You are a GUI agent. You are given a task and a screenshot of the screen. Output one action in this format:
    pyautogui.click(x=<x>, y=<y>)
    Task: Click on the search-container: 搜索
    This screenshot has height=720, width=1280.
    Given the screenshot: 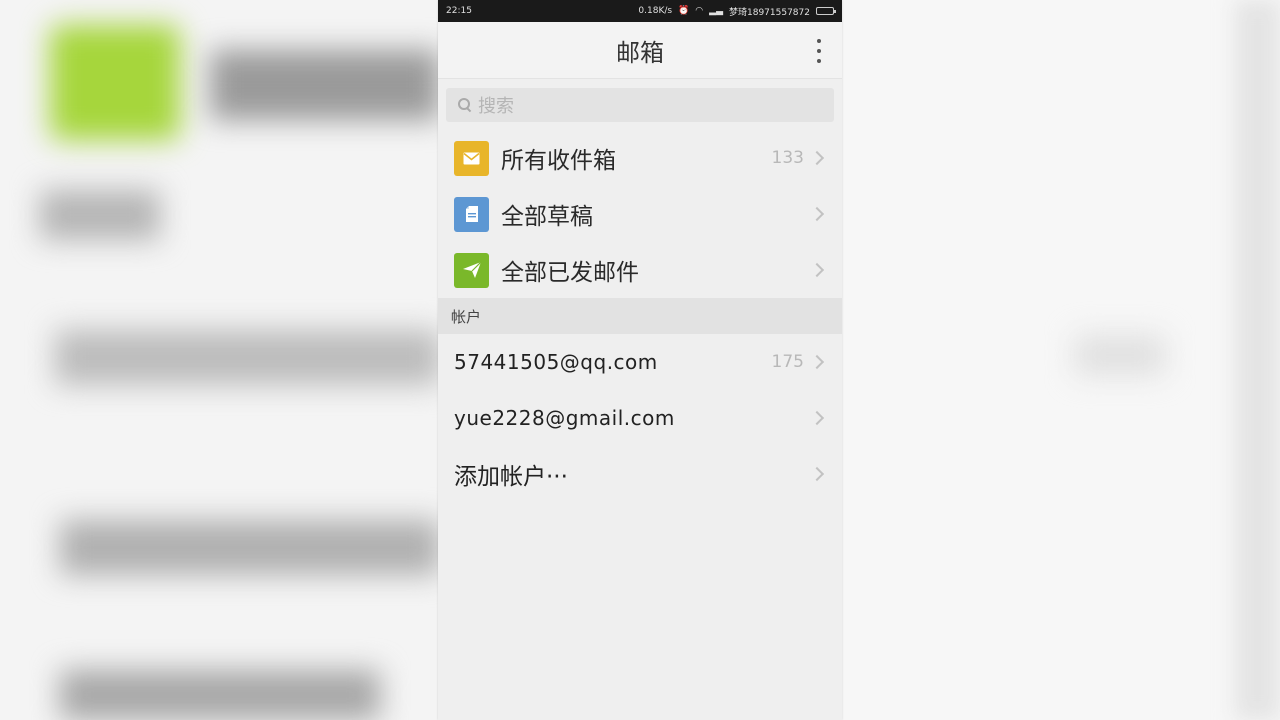 What is the action you would take?
    pyautogui.click(x=640, y=104)
    